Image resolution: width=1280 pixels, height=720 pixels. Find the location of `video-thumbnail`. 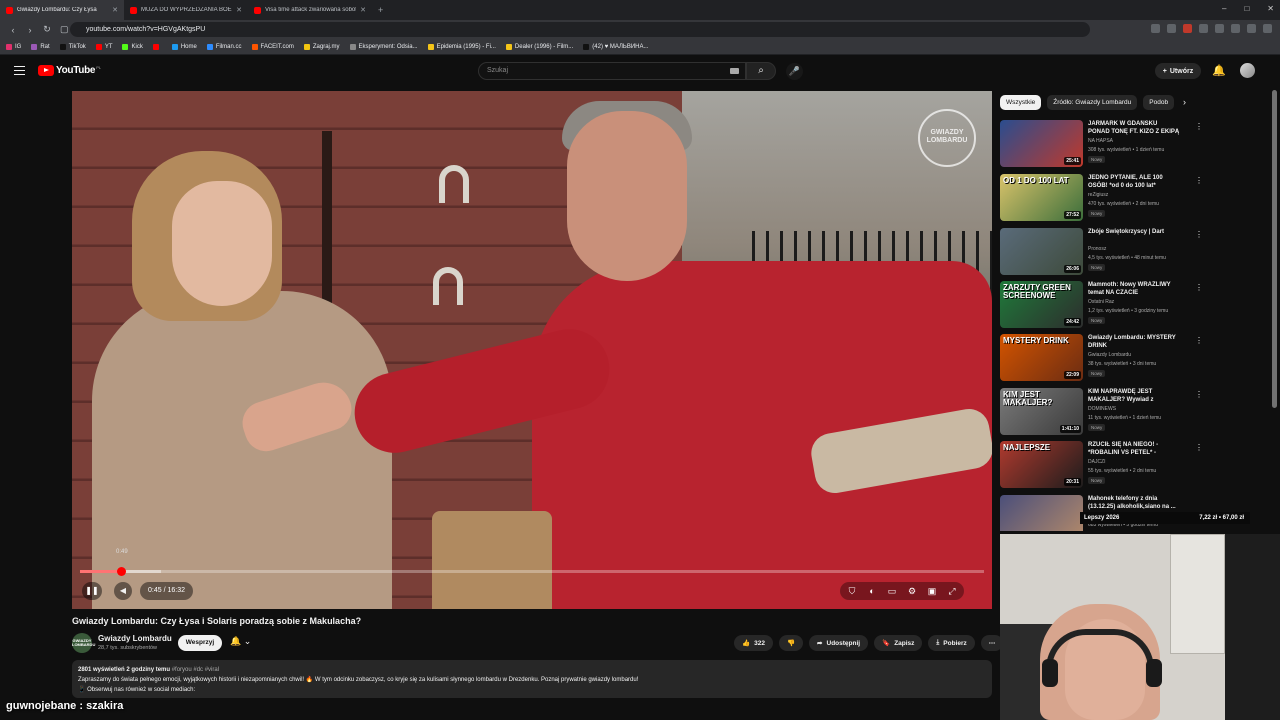

video-thumbnail is located at coordinates (1041, 513).